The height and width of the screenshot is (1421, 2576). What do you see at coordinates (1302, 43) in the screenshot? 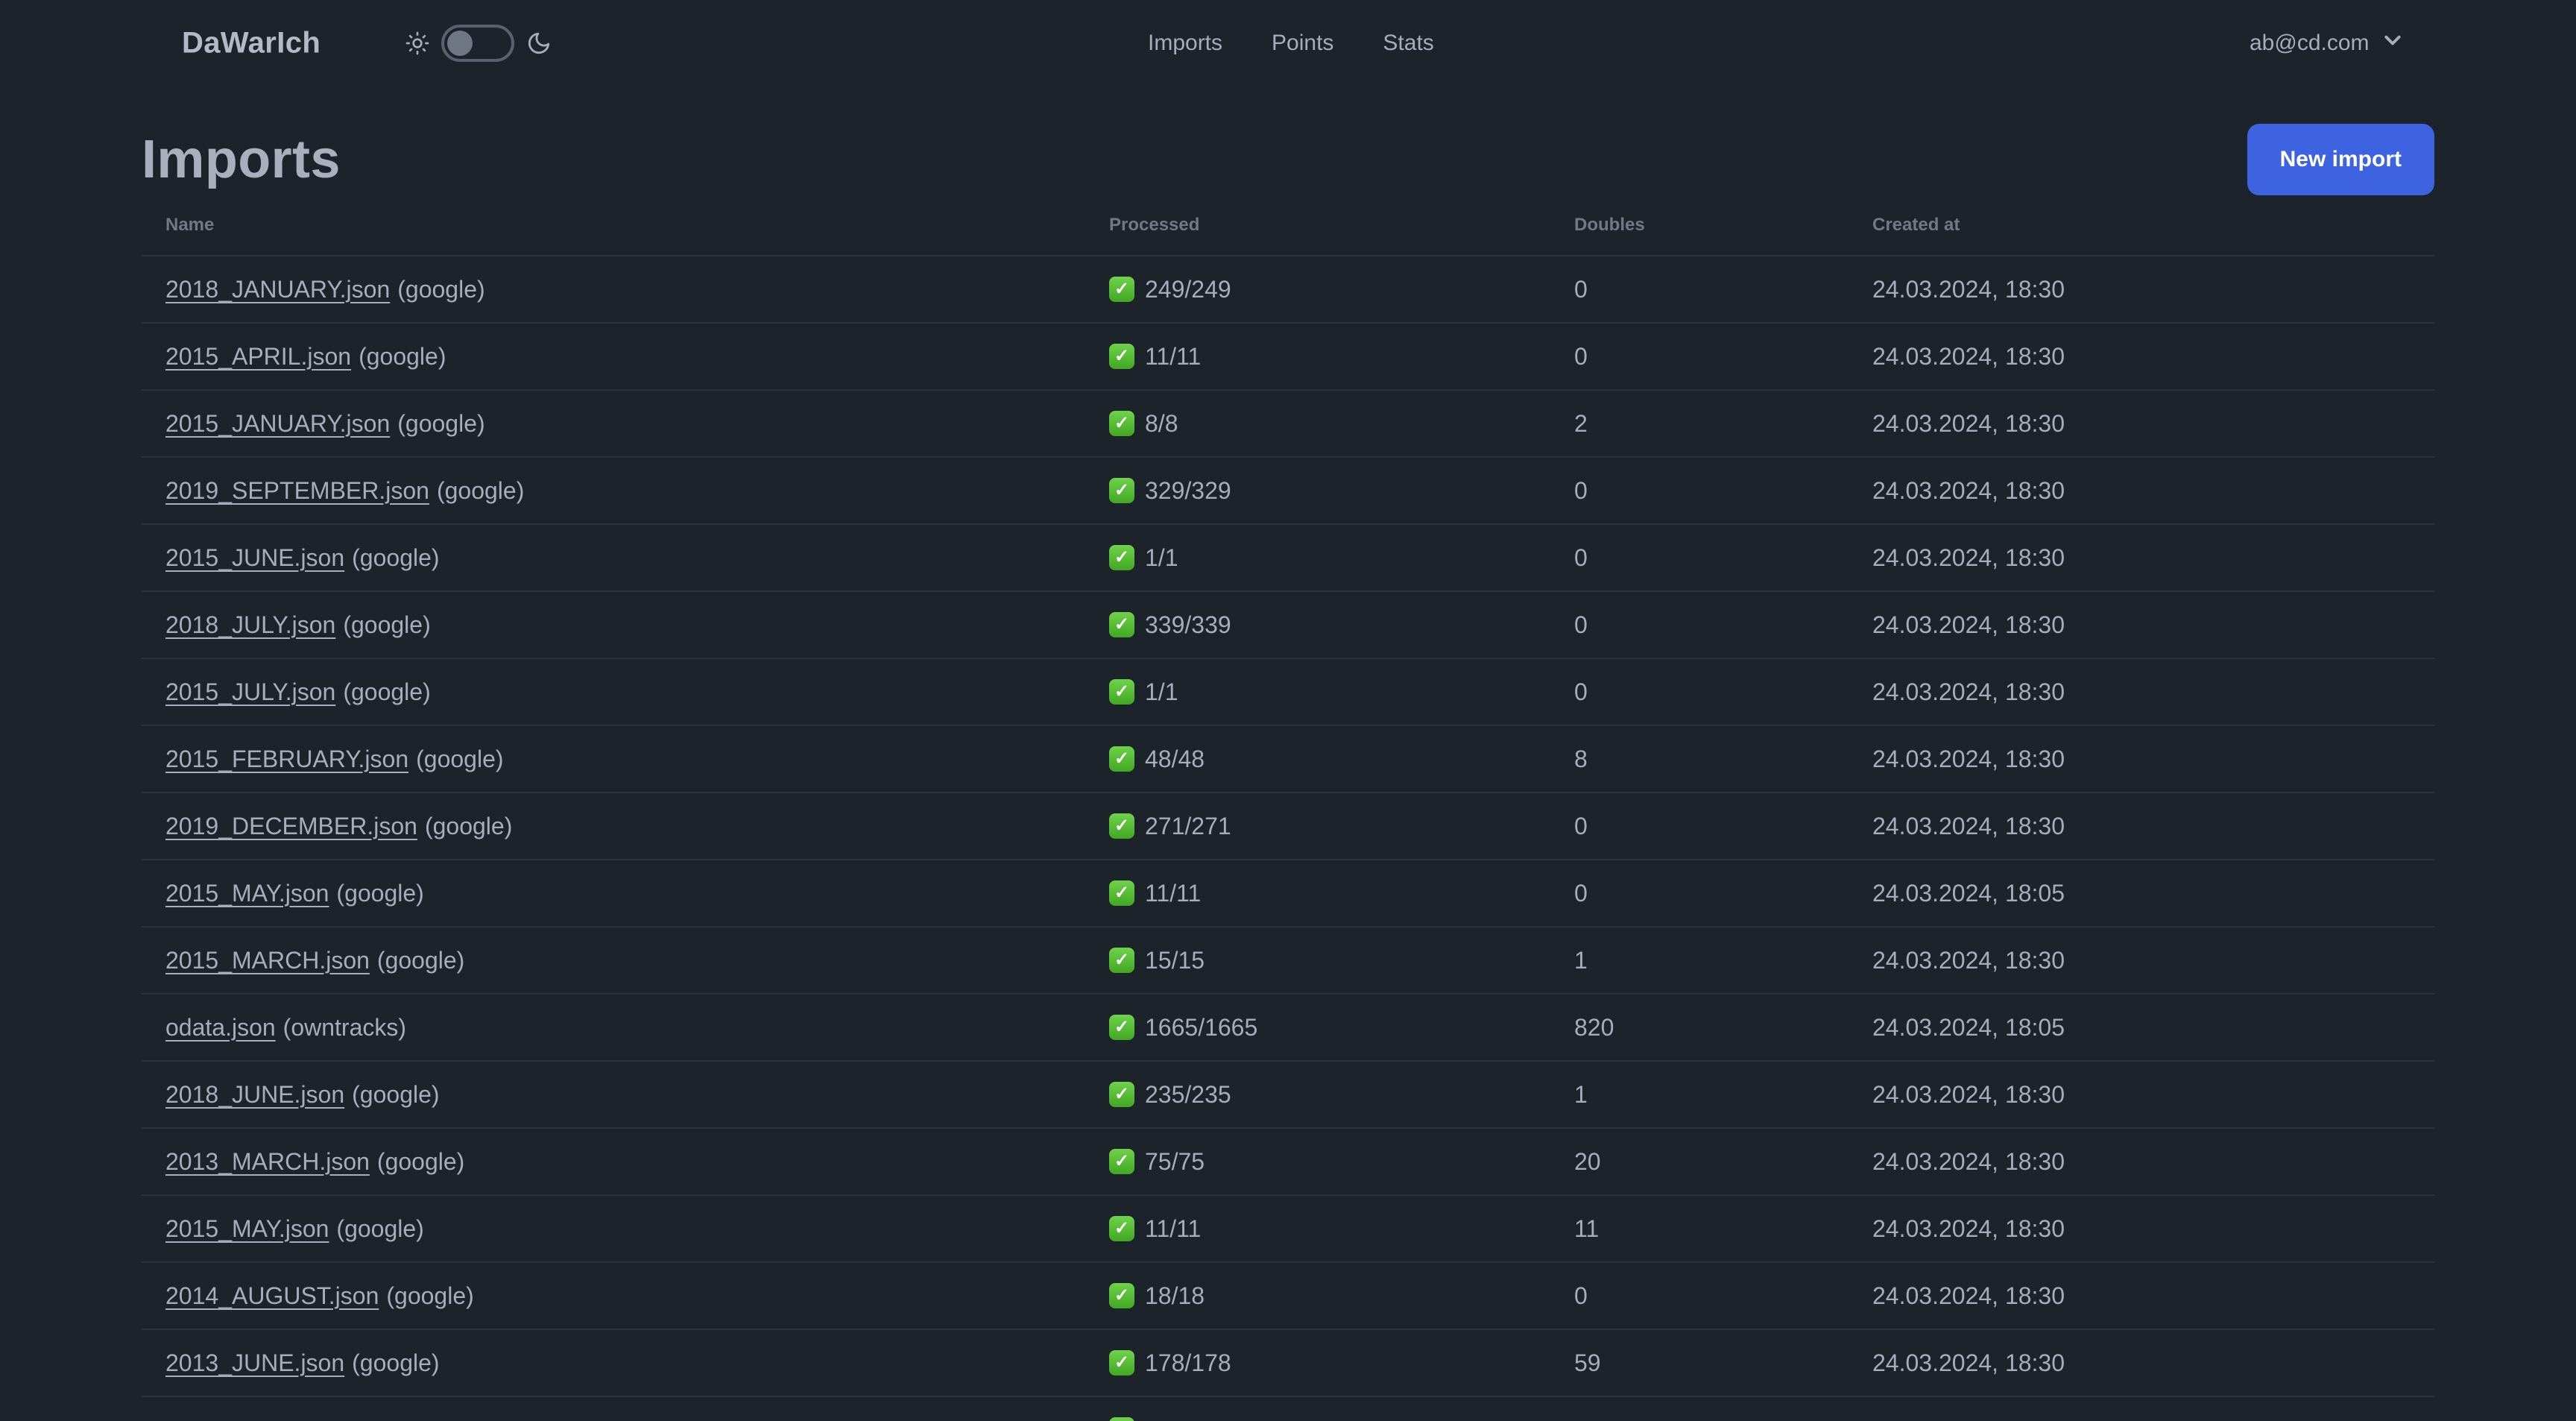
I see `nav-link-points: Points` at bounding box center [1302, 43].